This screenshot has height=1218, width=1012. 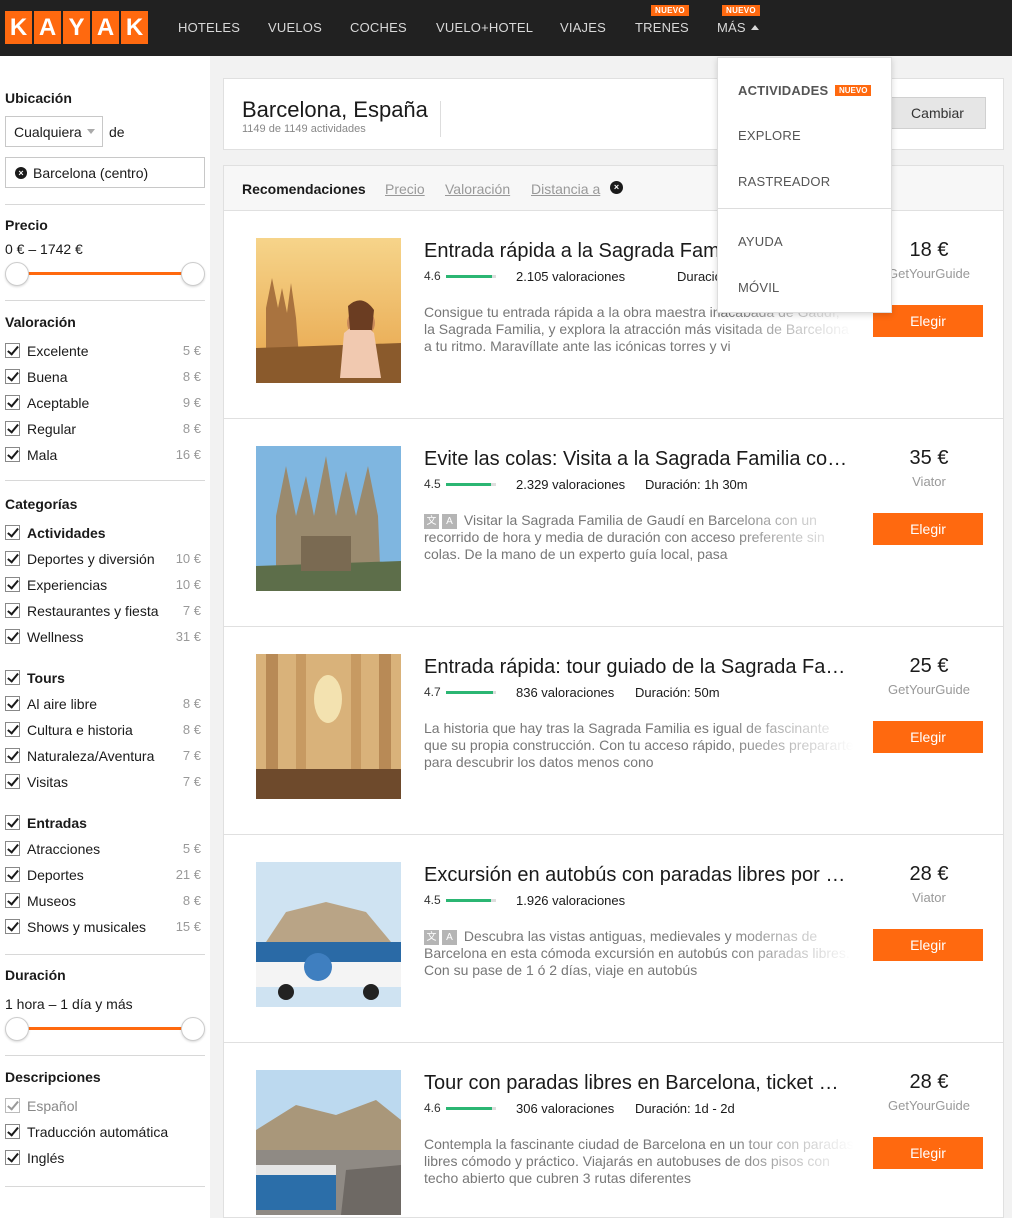 I want to click on sort-distance: Distancia a, so click(x=565, y=189).